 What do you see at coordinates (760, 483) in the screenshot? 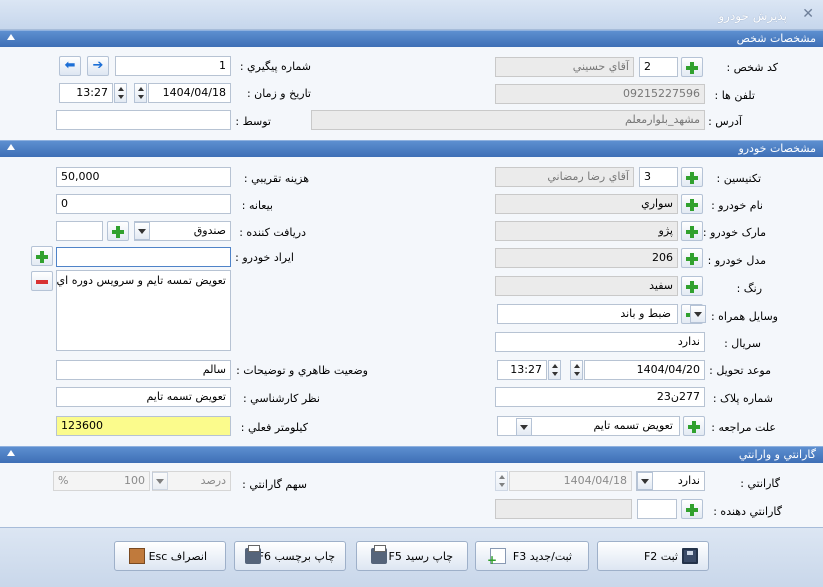
I see `warranty-label: گارانتي :` at bounding box center [760, 483].